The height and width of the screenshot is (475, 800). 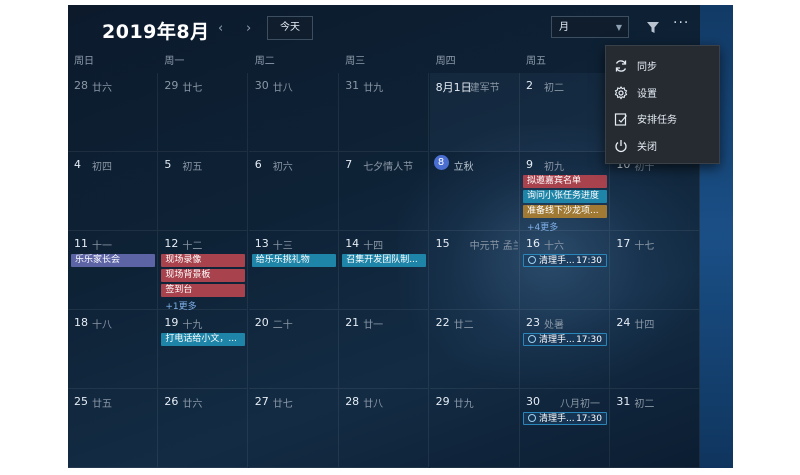 I want to click on day-cell: 13 十三 给乐乐挑礼物, so click(x=293, y=270).